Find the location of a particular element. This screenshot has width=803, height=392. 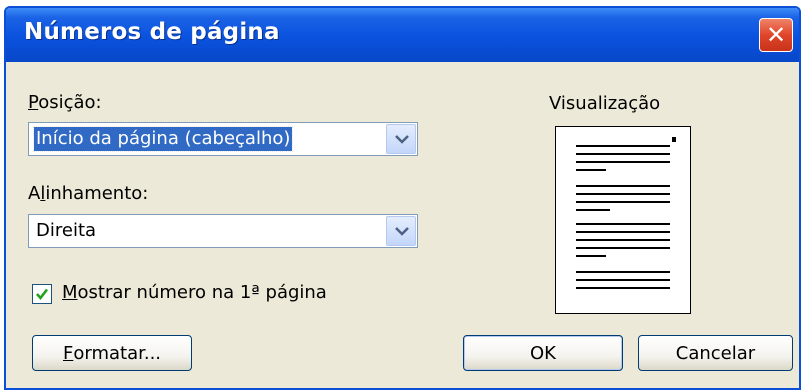

checkmark-icon is located at coordinates (42, 294).